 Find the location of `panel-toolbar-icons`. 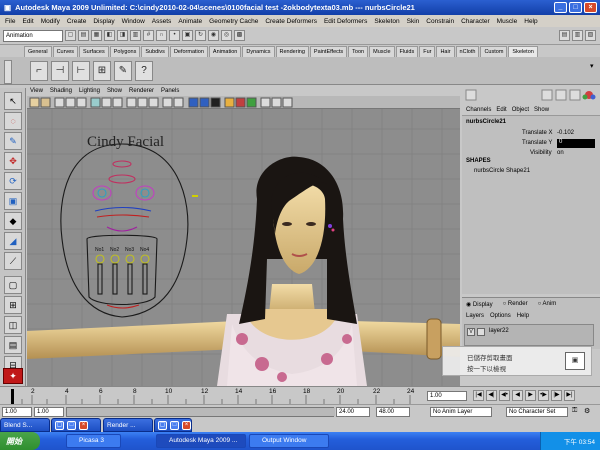

panel-toolbar-icons is located at coordinates (243, 102).